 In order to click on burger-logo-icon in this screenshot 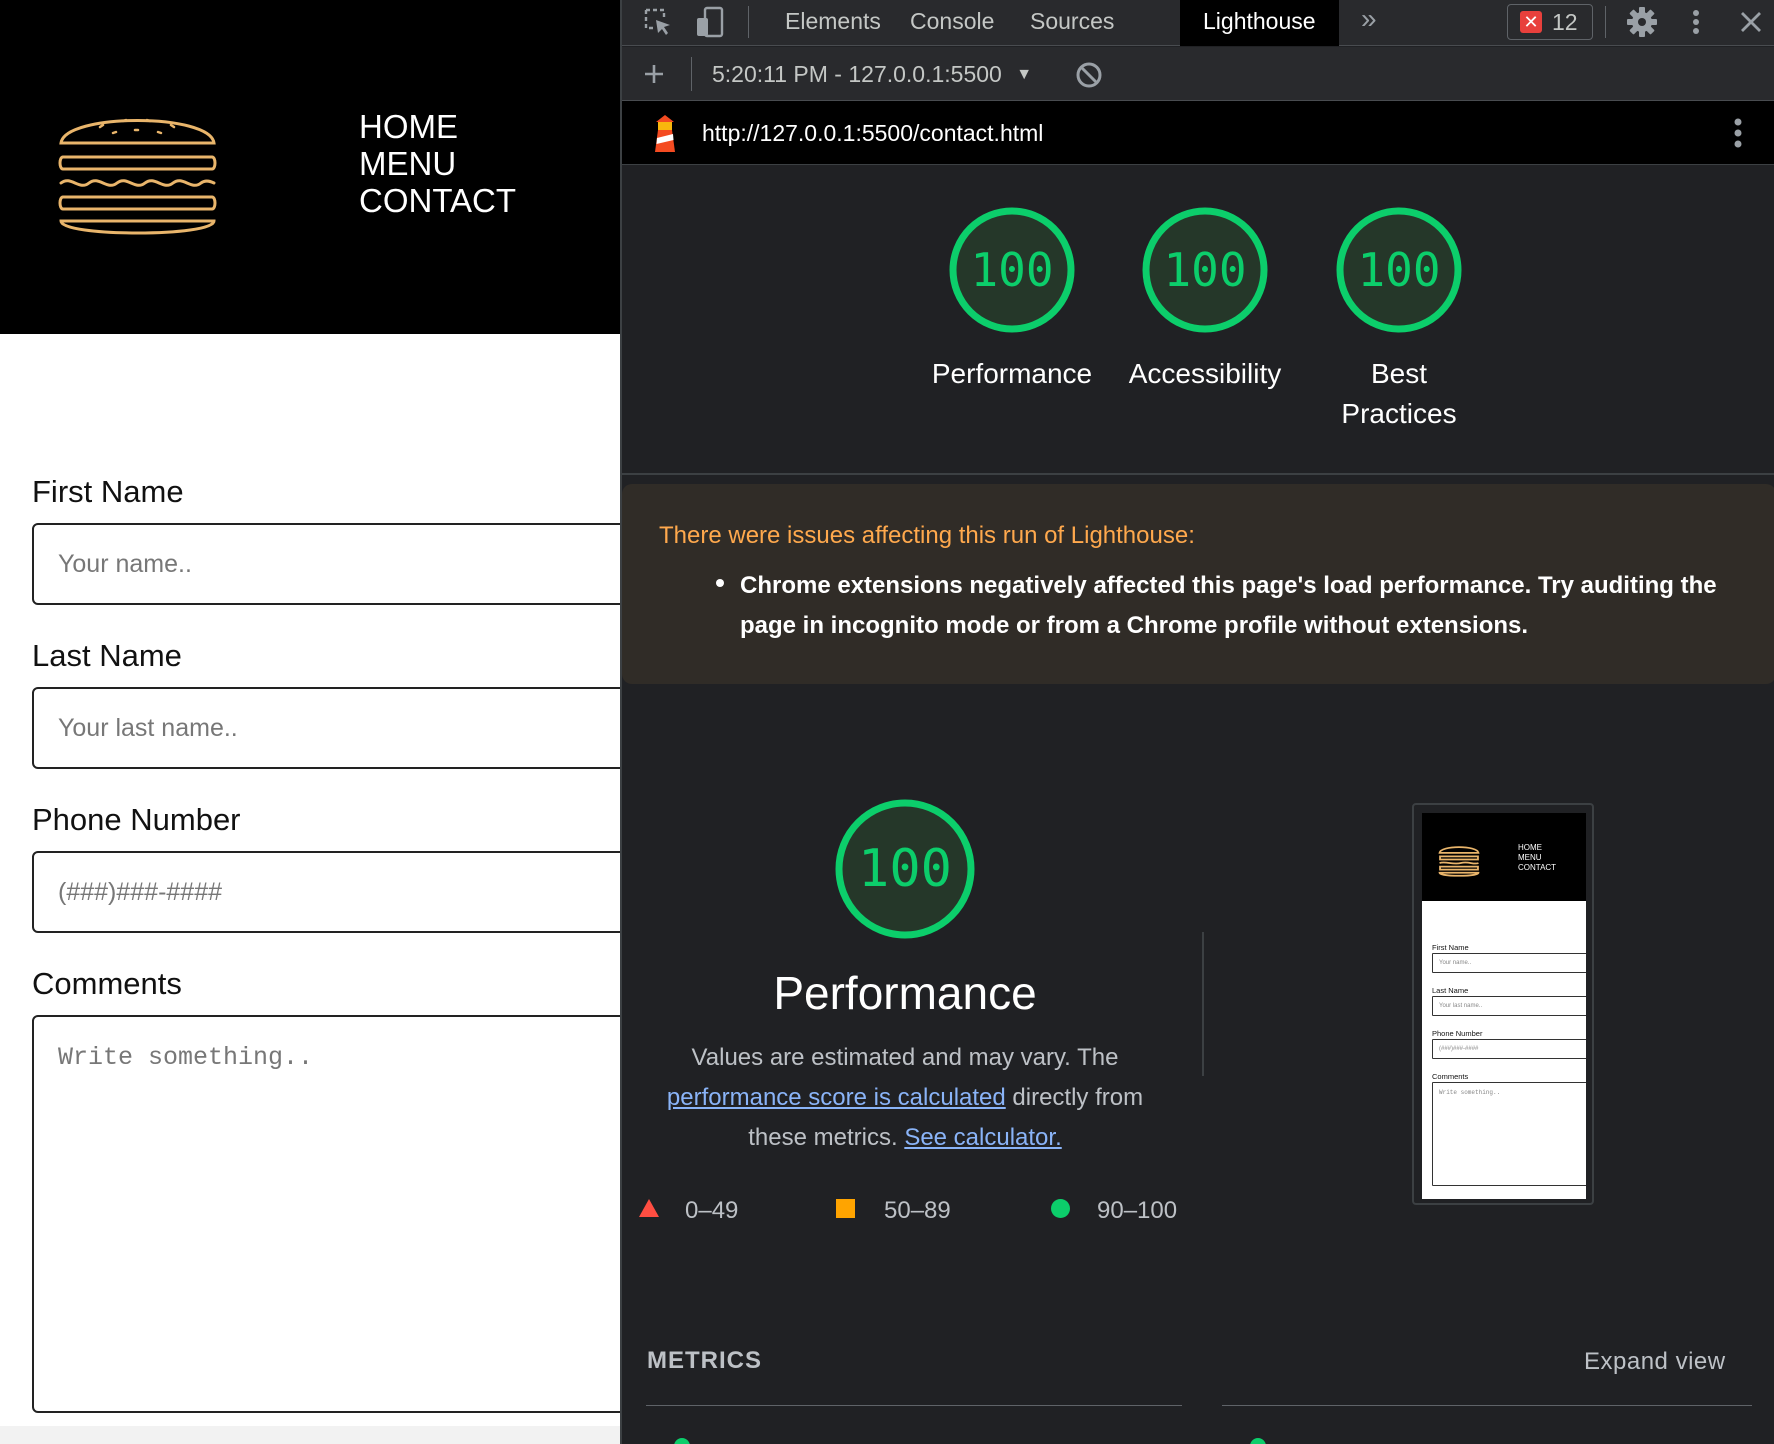, I will do `click(137, 175)`.